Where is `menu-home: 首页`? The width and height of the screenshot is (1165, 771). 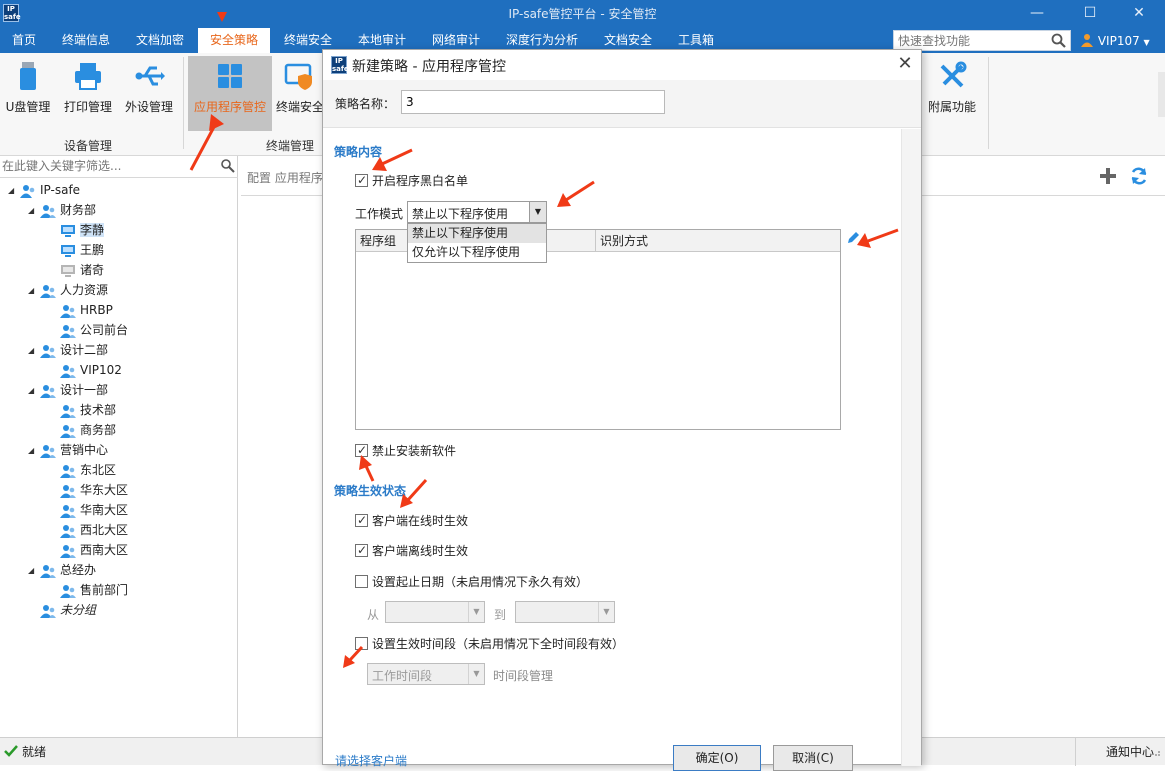
menu-home: 首页 is located at coordinates (24, 40).